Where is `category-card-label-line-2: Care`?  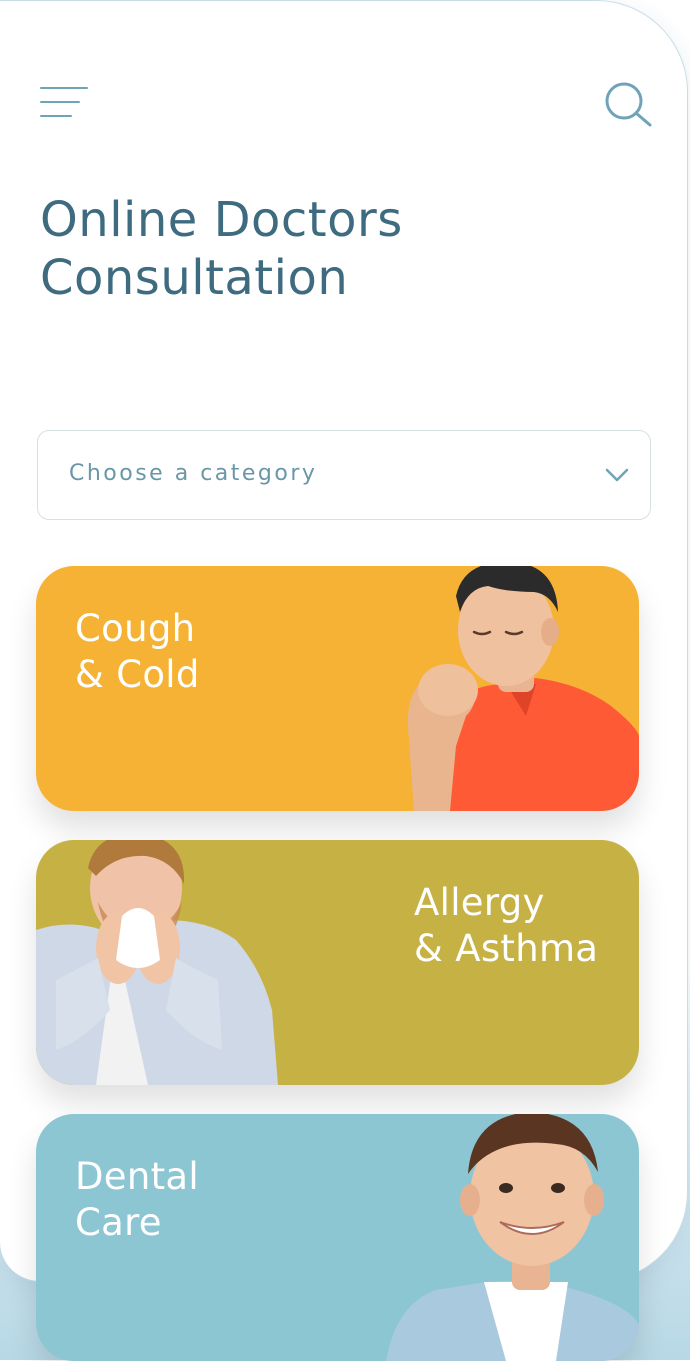 category-card-label-line-2: Care is located at coordinates (118, 1222).